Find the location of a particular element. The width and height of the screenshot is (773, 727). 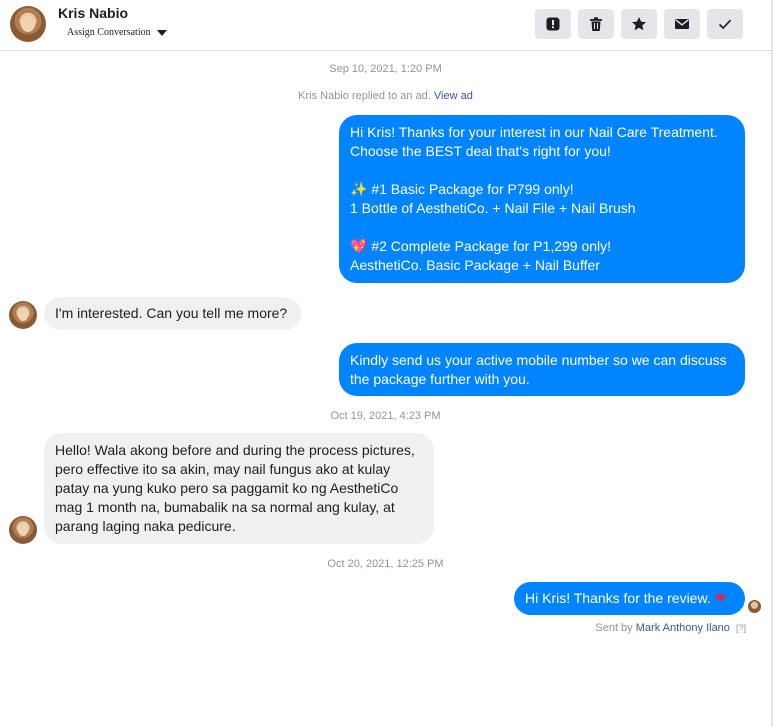

delete-button is located at coordinates (596, 24).